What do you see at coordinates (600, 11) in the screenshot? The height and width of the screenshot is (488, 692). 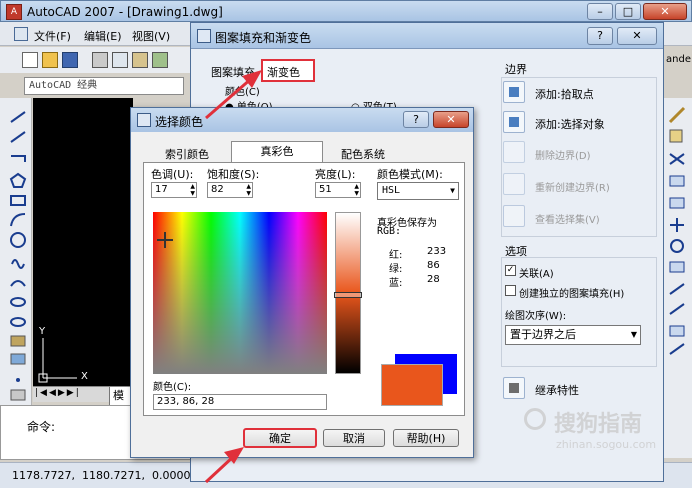 I see `minimize-button: –` at bounding box center [600, 11].